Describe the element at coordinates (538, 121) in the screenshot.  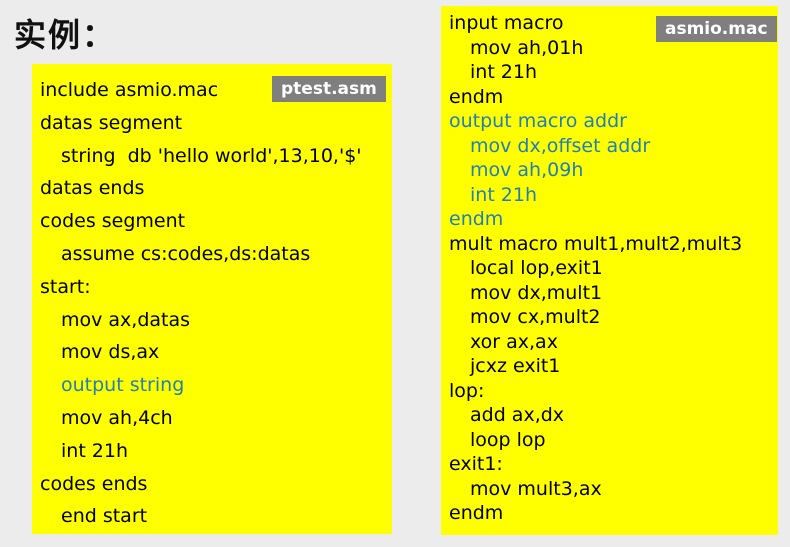
I see `code-line: output macro addr` at that location.